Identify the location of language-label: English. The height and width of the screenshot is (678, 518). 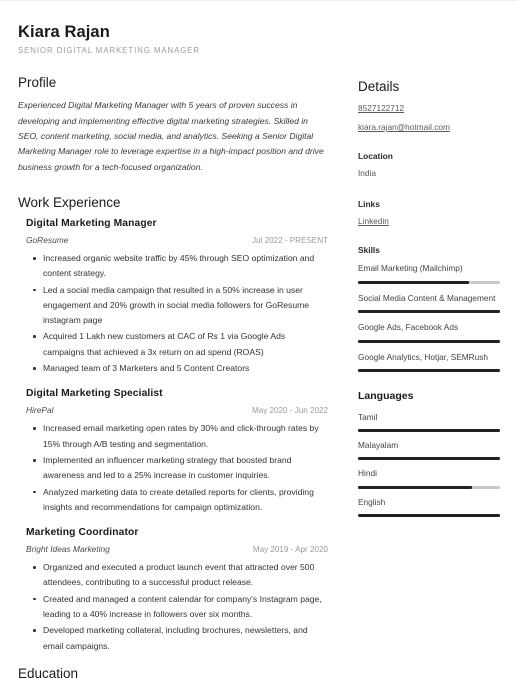
(372, 501).